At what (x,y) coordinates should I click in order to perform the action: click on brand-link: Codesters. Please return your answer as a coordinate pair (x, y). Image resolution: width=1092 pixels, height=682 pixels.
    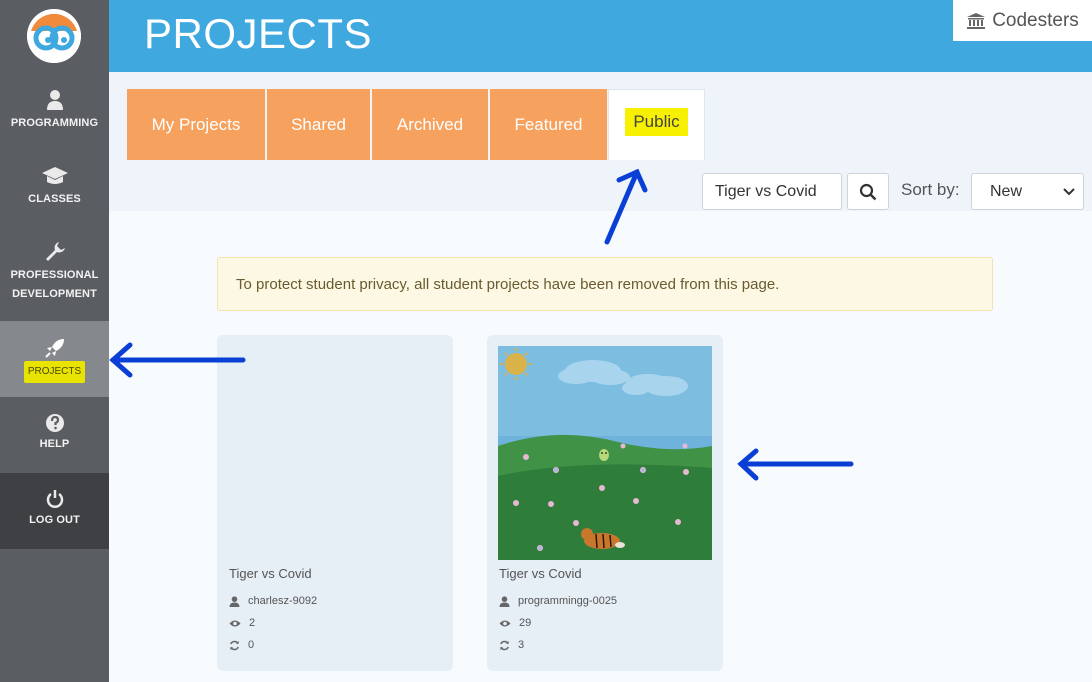
    Looking at the image, I should click on (1022, 20).